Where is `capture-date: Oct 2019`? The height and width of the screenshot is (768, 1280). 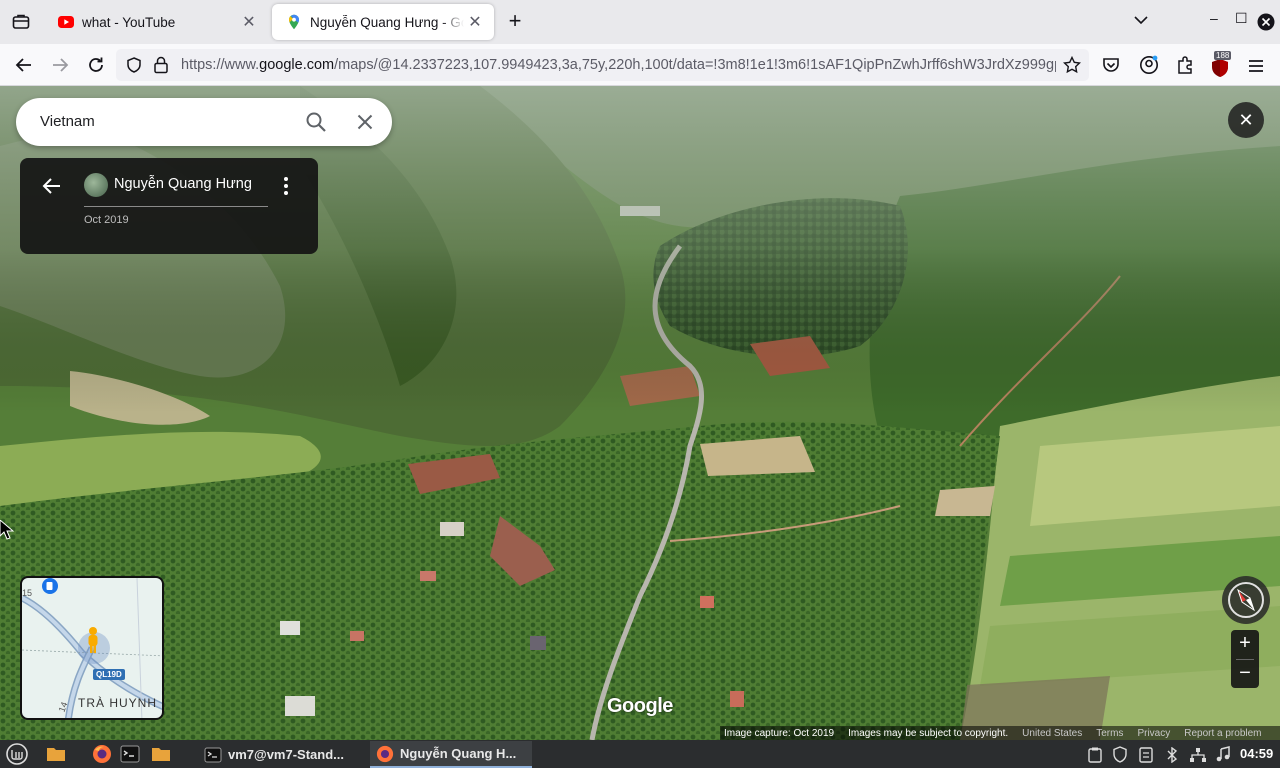 capture-date: Oct 2019 is located at coordinates (106, 220).